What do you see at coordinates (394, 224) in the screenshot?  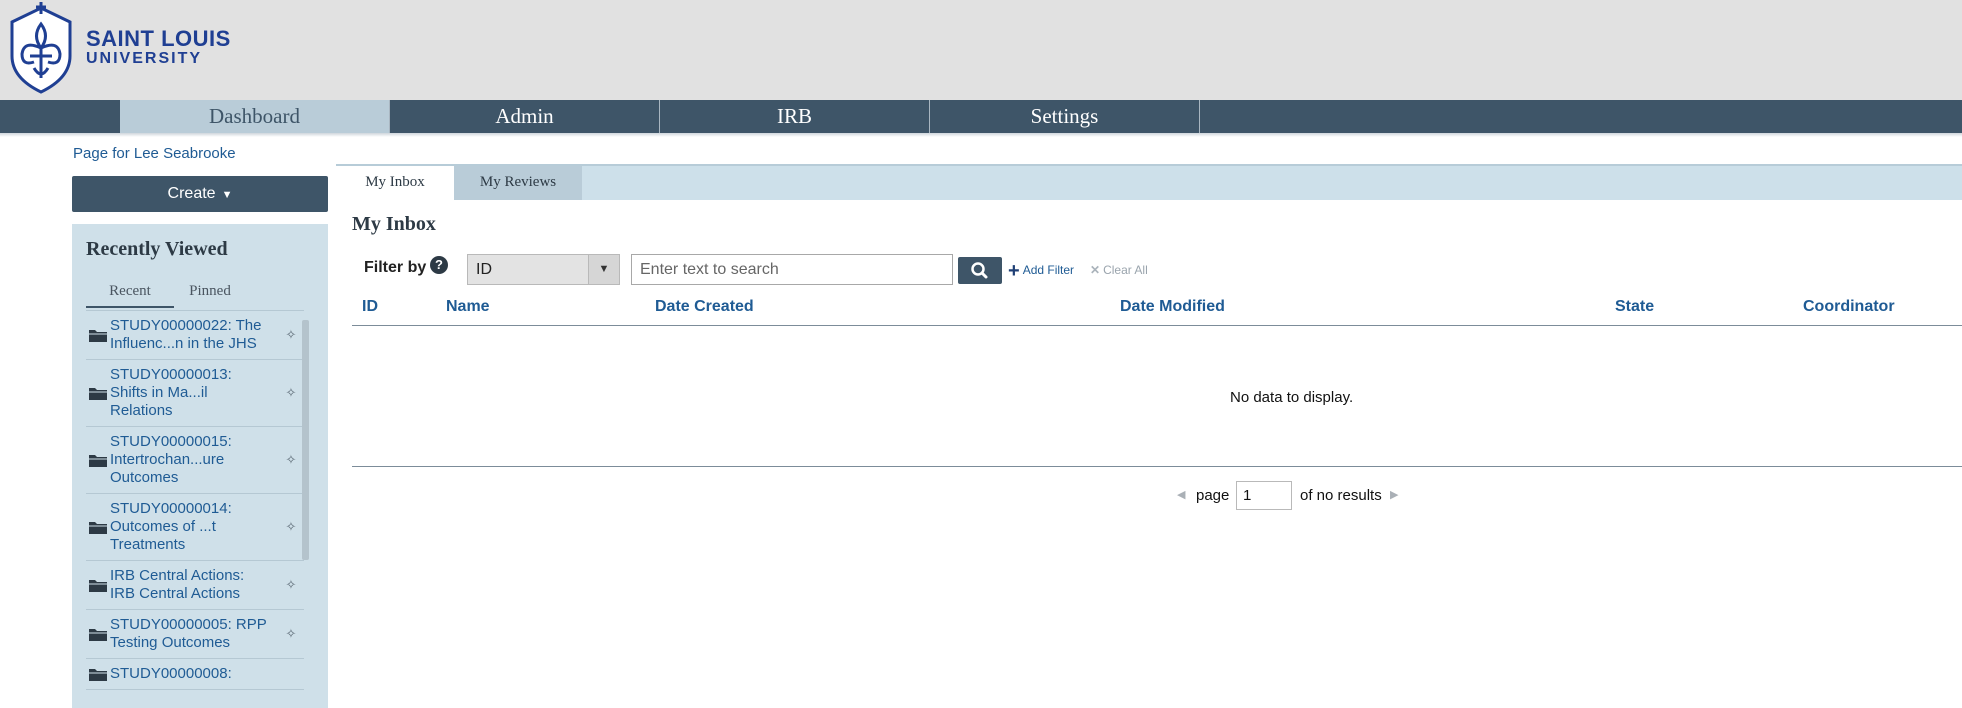 I see `page-title: My Inbox` at bounding box center [394, 224].